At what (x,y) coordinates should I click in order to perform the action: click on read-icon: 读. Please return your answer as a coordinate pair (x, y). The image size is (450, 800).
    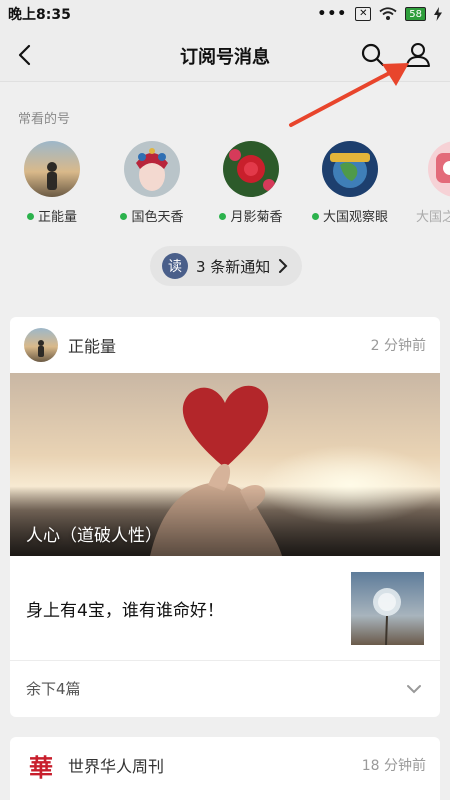
    Looking at the image, I should click on (175, 266).